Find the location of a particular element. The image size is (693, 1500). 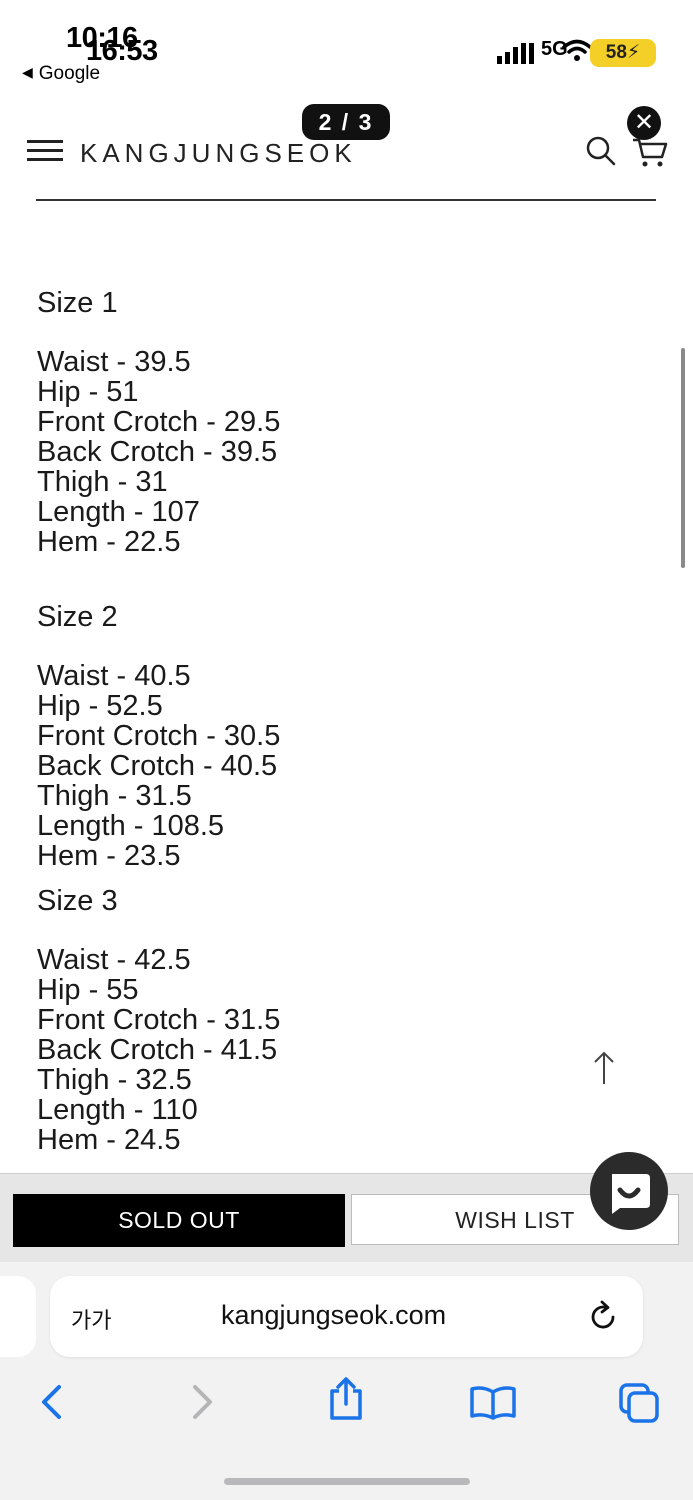

back-triangle-icon: ◀ is located at coordinates (27, 72).